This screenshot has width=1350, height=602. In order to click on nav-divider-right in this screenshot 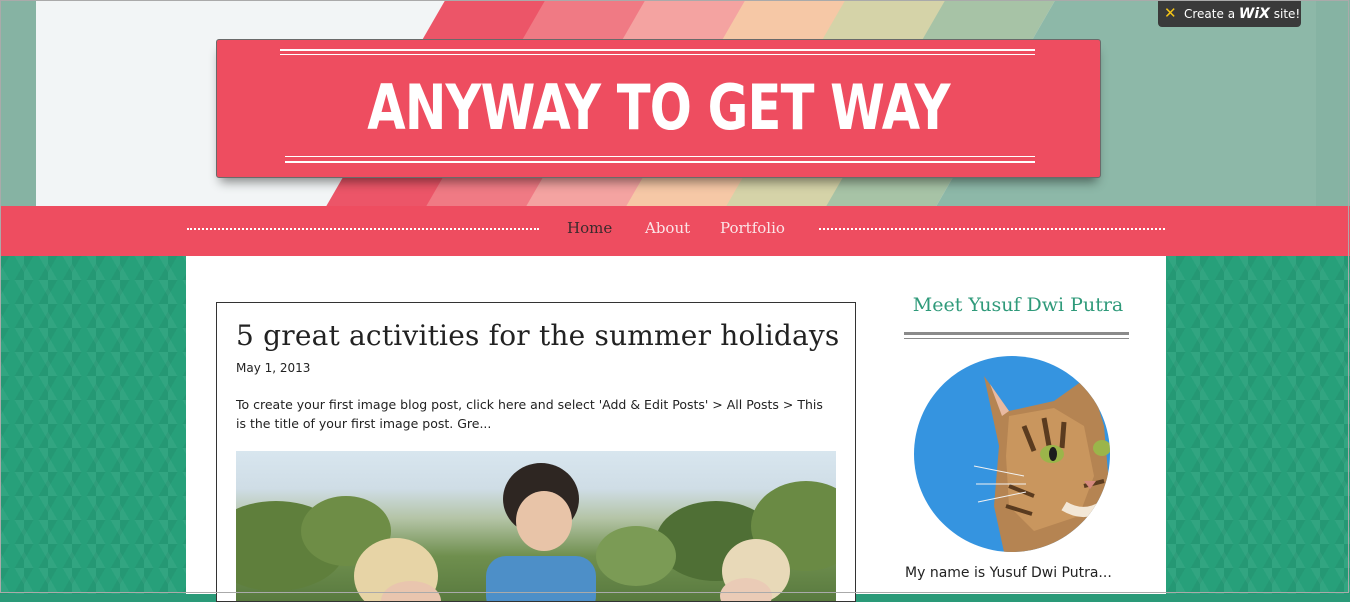, I will do `click(992, 229)`.